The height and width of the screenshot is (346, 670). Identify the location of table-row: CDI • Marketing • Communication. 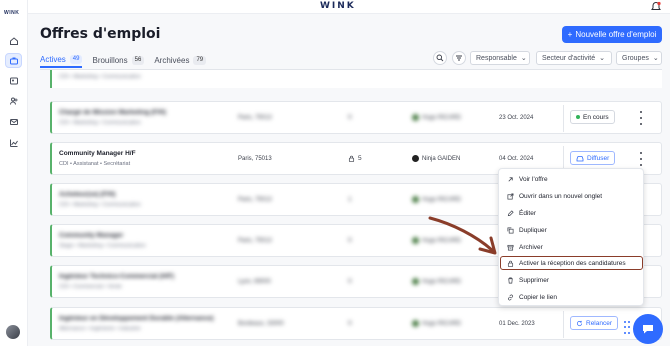
(356, 79).